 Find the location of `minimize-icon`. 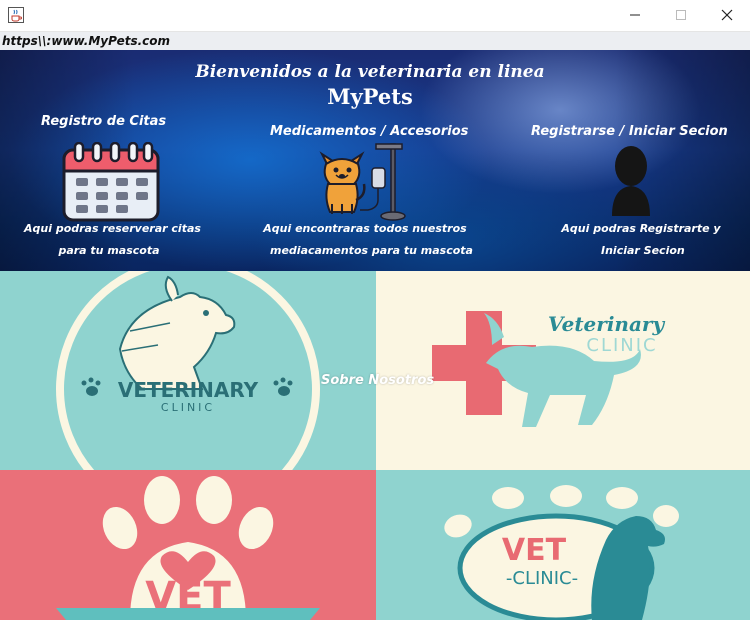

minimize-icon is located at coordinates (635, 15).